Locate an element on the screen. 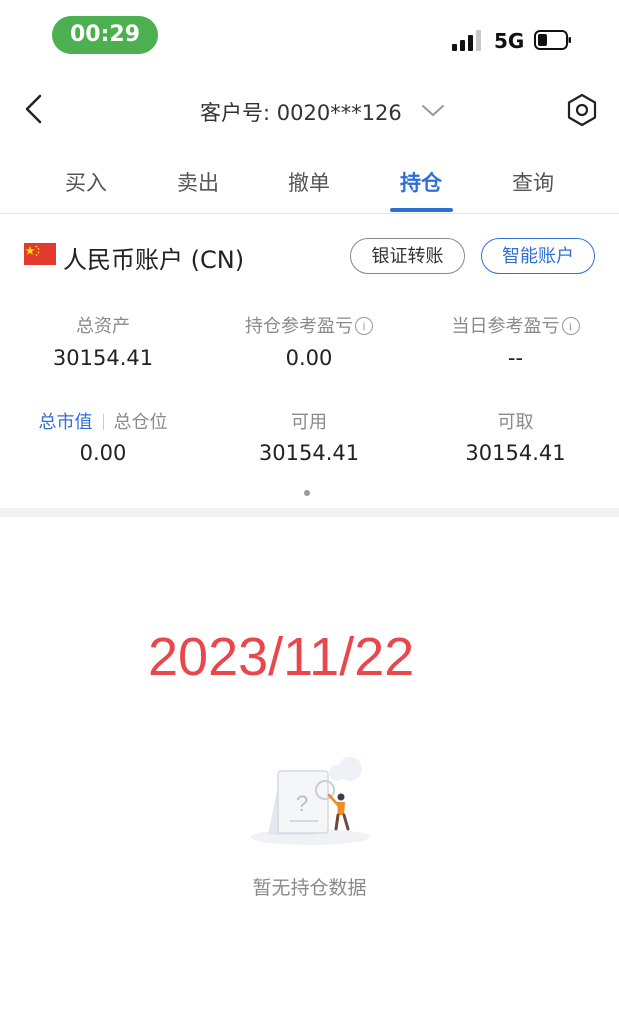  tab-sell: 卖出 is located at coordinates (198, 182).